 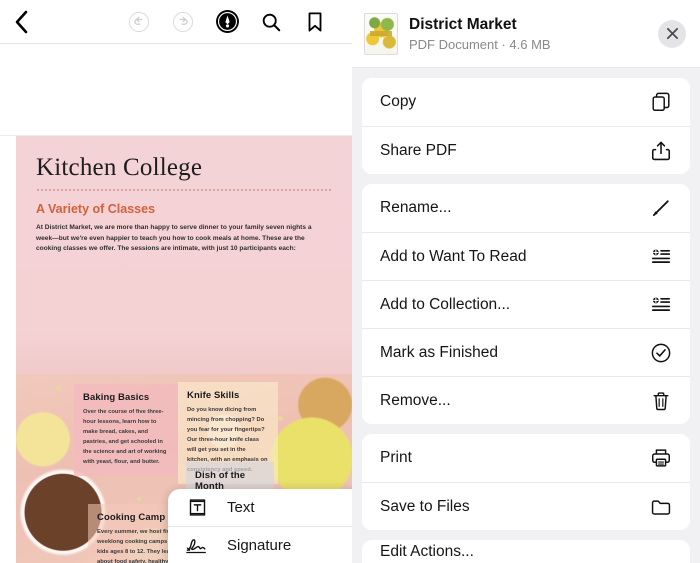 I want to click on markup-item-text: Text, so click(x=260, y=507).